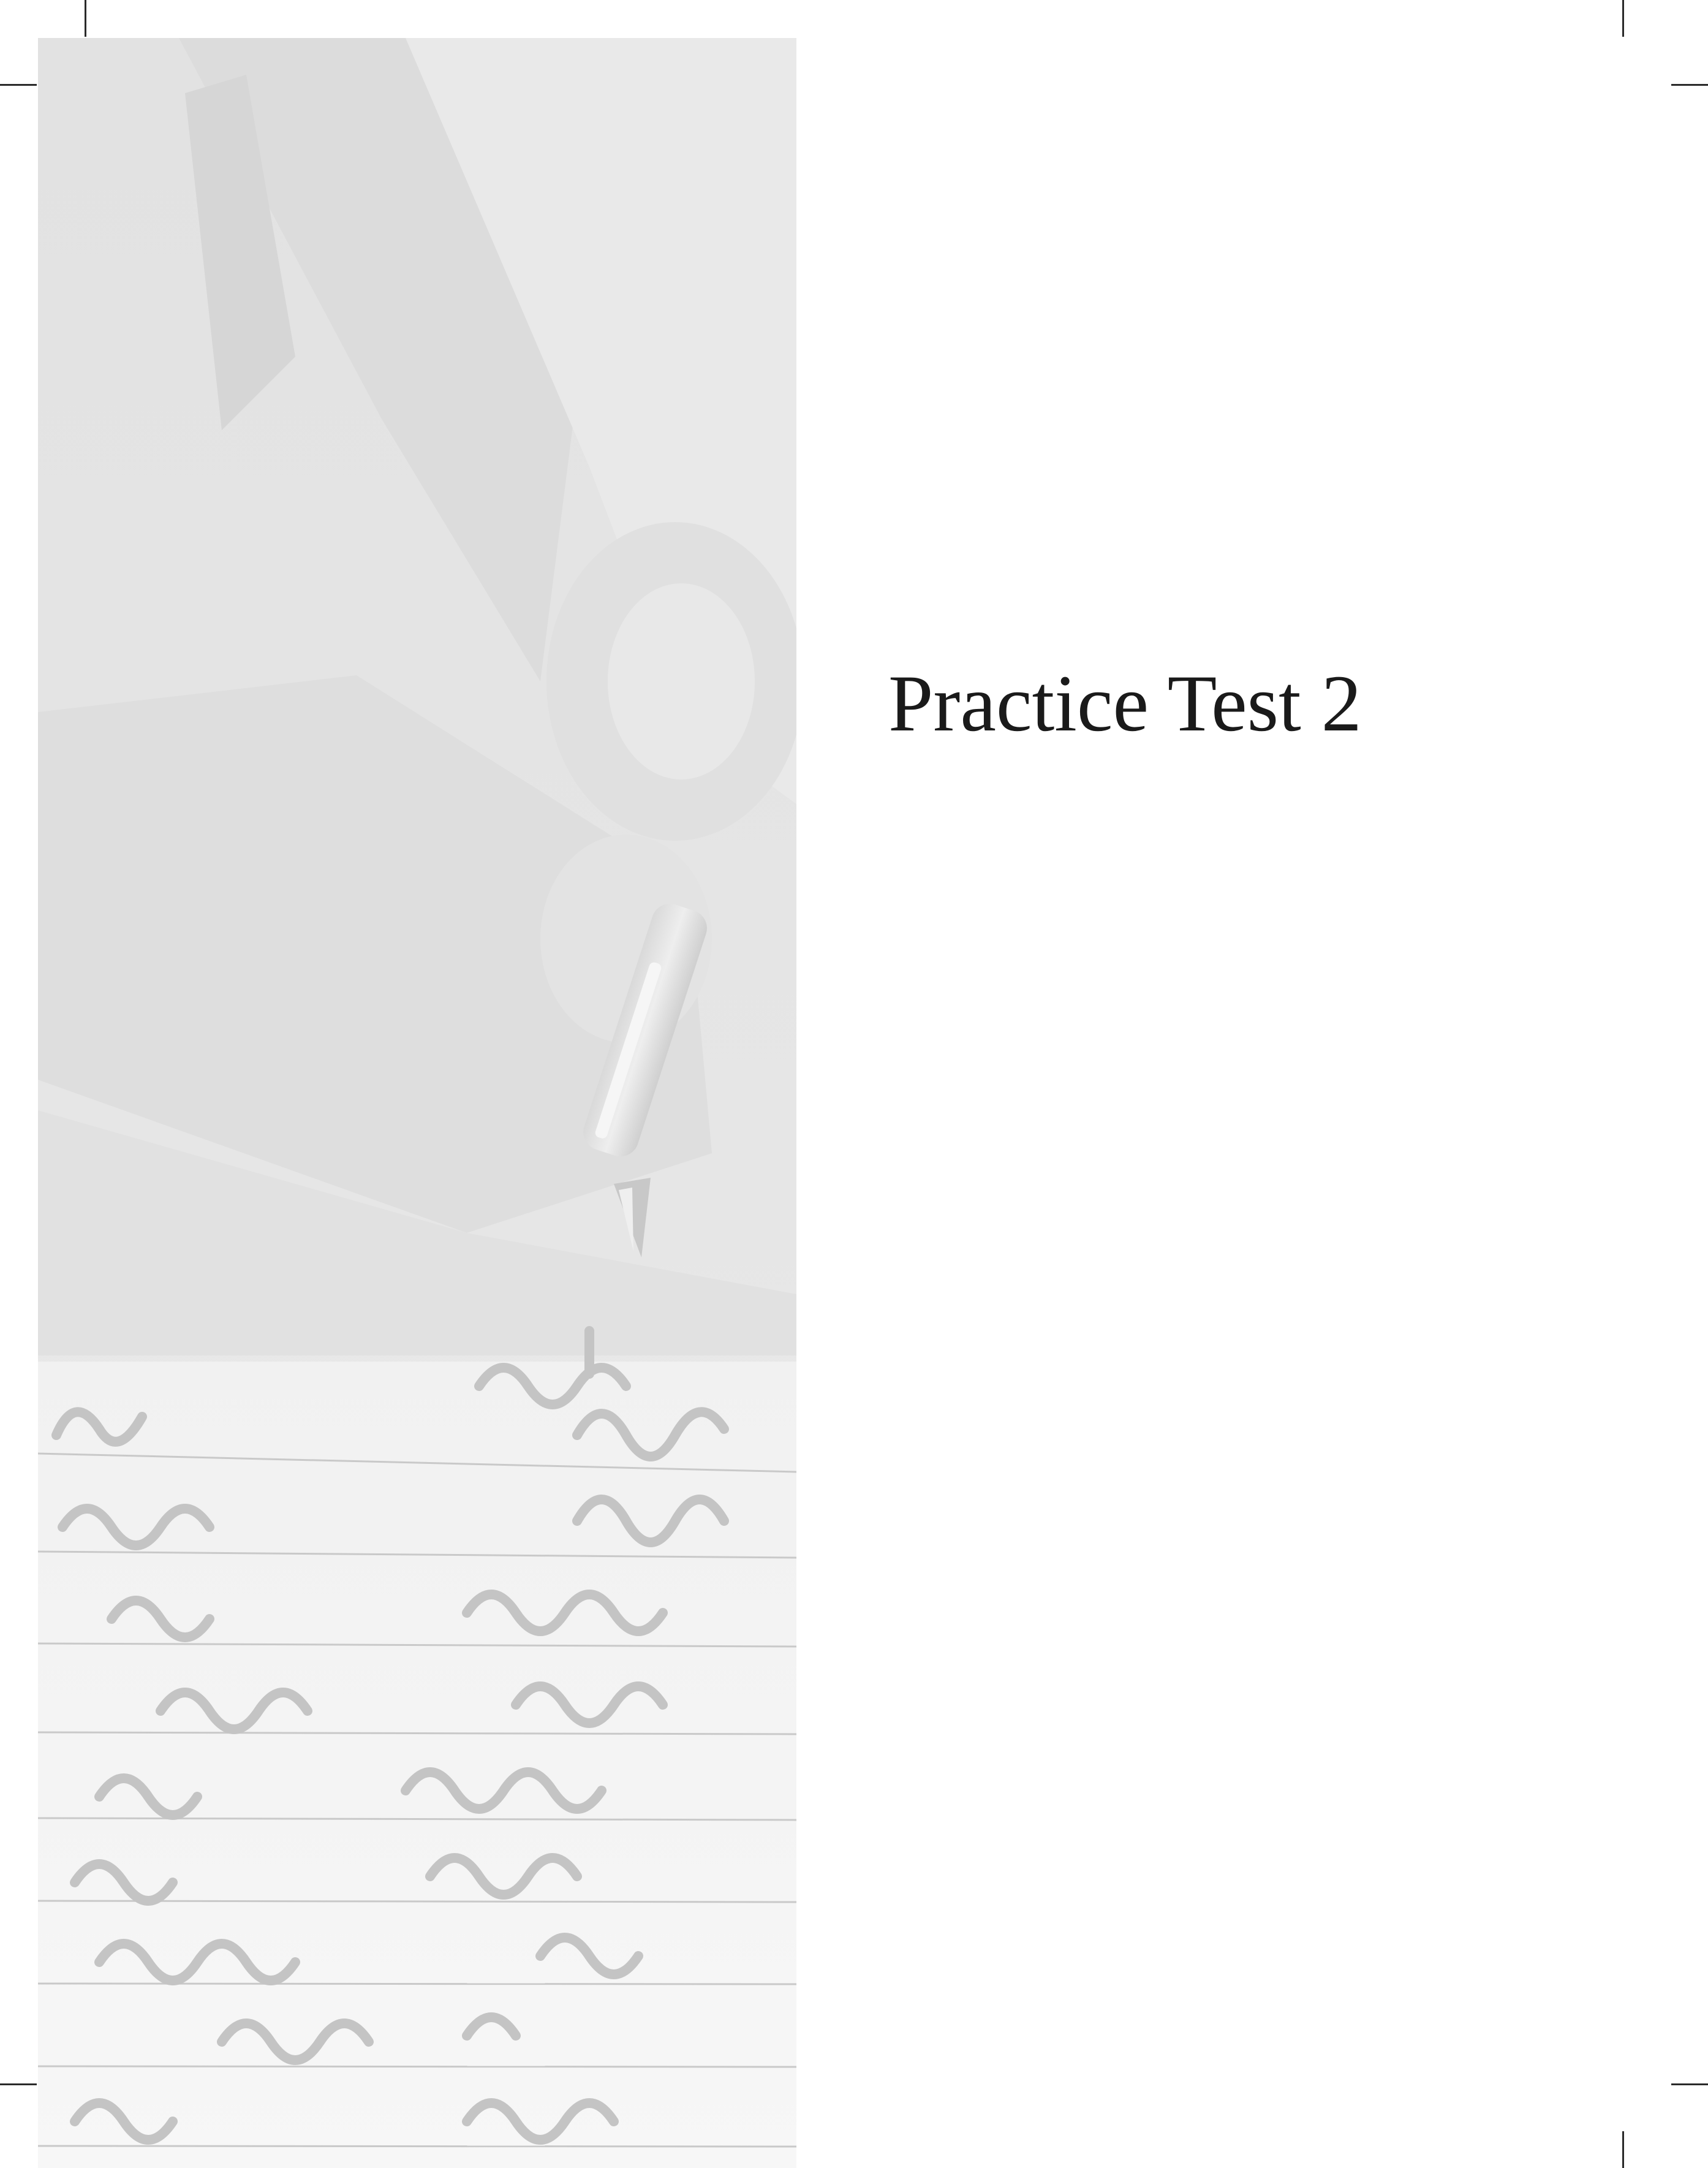 The image size is (1708, 2168). Describe the element at coordinates (1623, 2150) in the screenshot. I see `crop-mark-bottom-right` at that location.